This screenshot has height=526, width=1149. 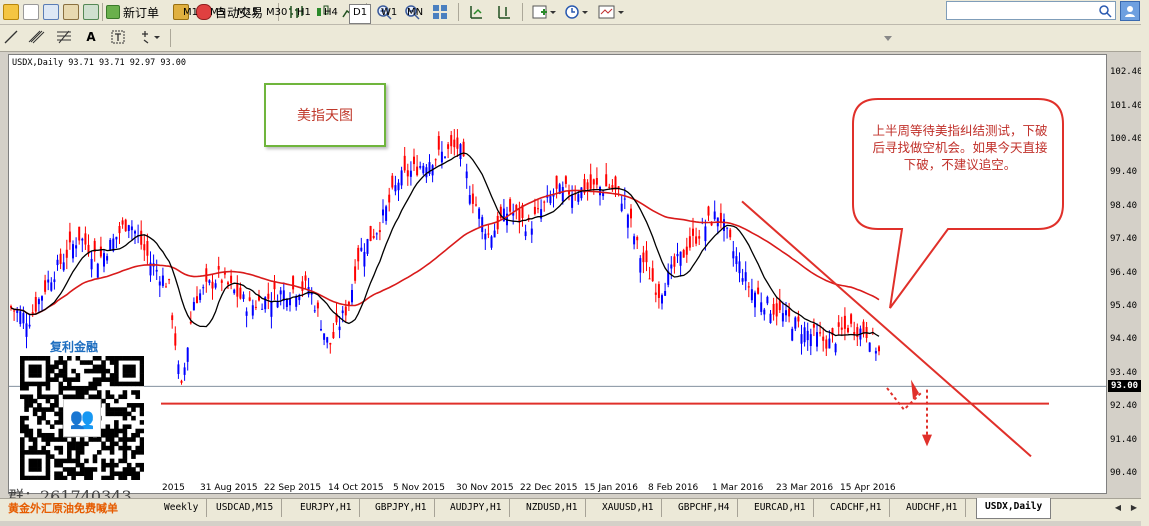 I want to click on timeframe-mn: MN, so click(x=415, y=13).